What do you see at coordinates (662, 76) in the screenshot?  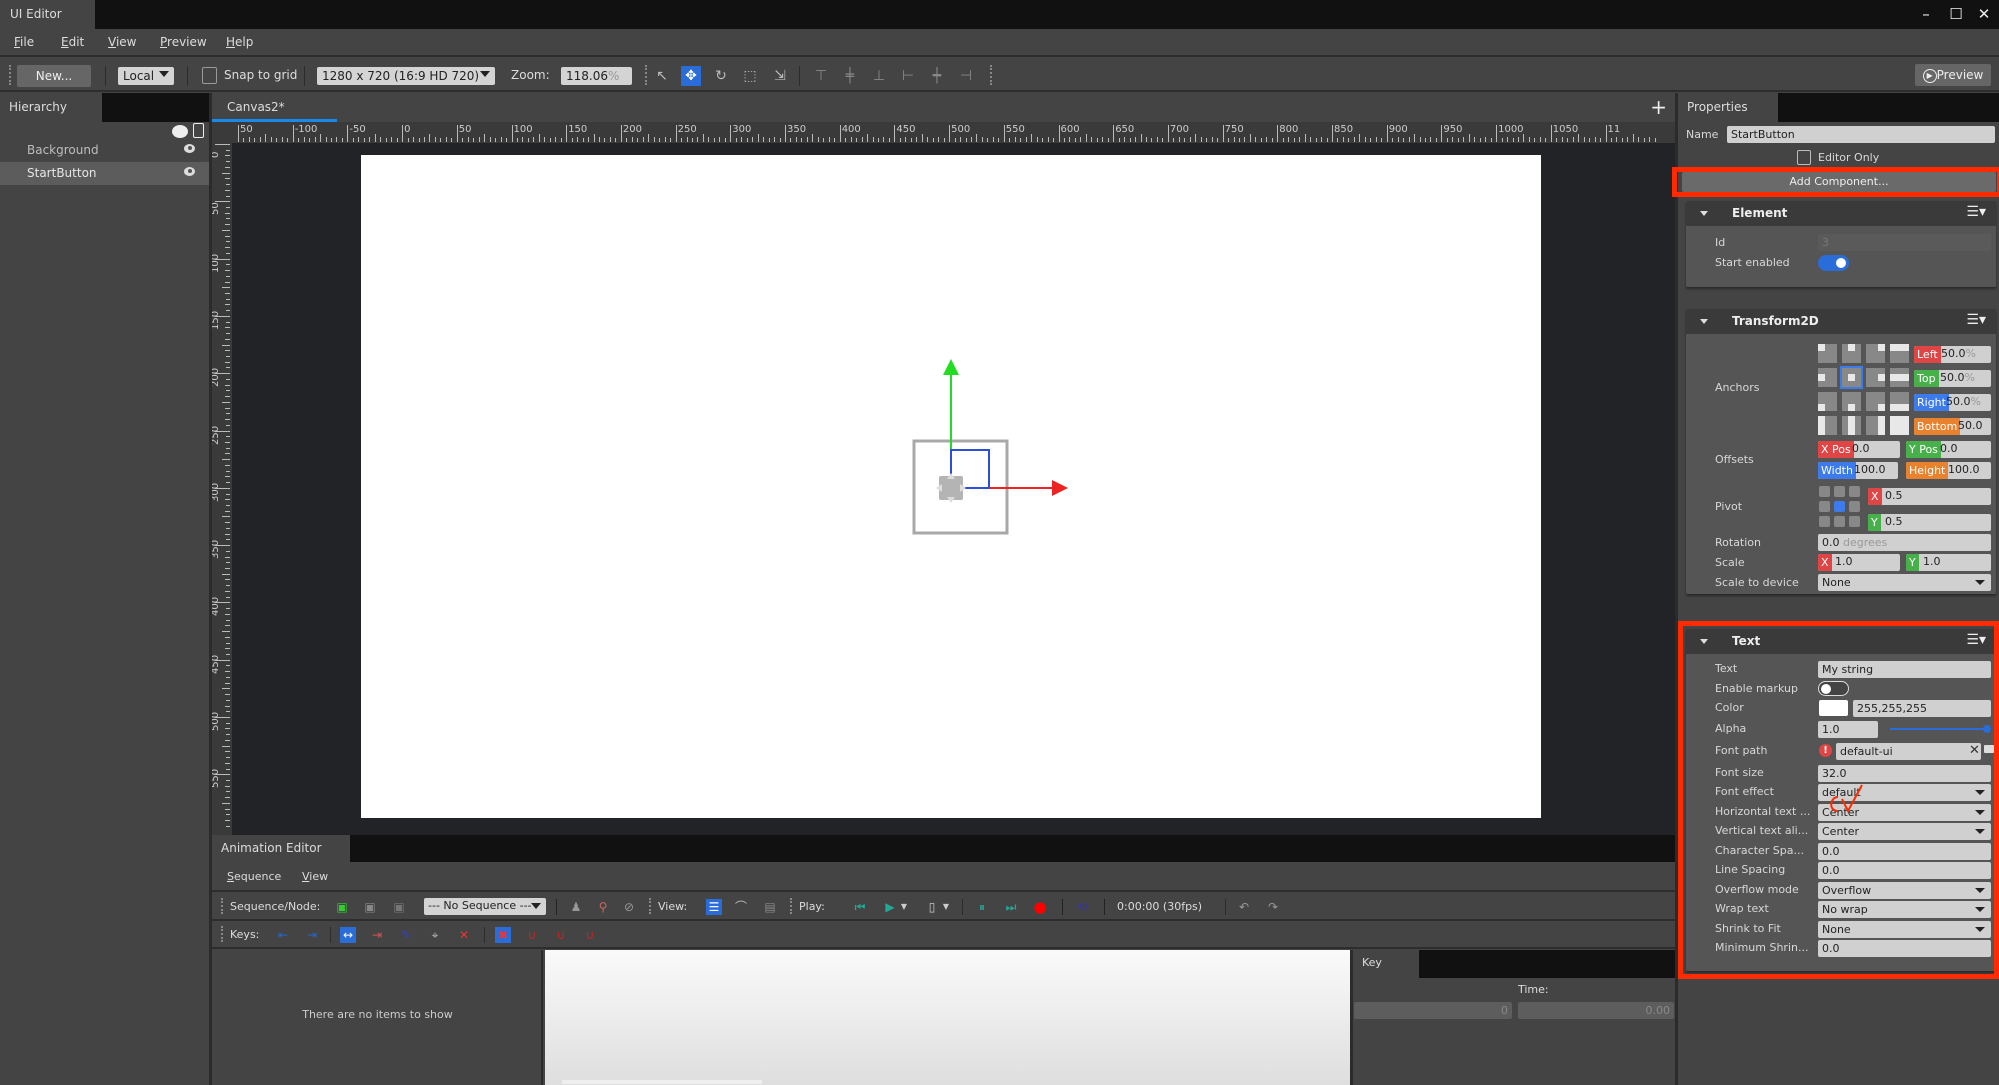 I see `select-tool-icon: ↖` at bounding box center [662, 76].